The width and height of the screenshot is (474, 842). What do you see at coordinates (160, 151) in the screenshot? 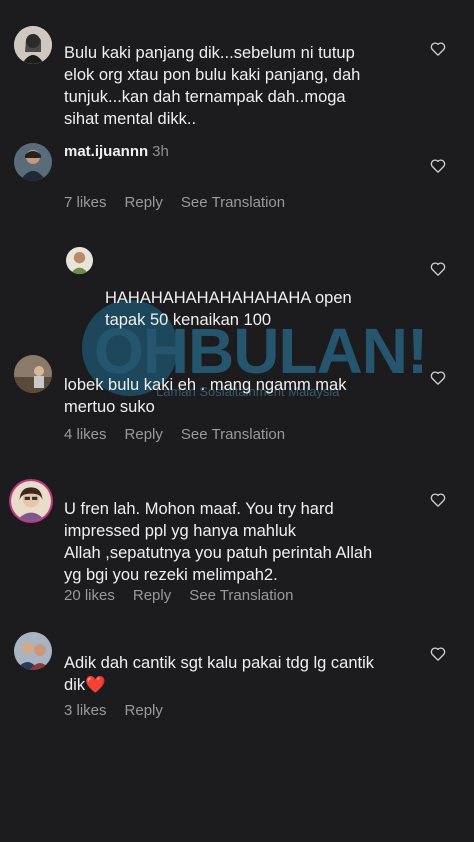
I see `comment-time: 3h` at bounding box center [160, 151].